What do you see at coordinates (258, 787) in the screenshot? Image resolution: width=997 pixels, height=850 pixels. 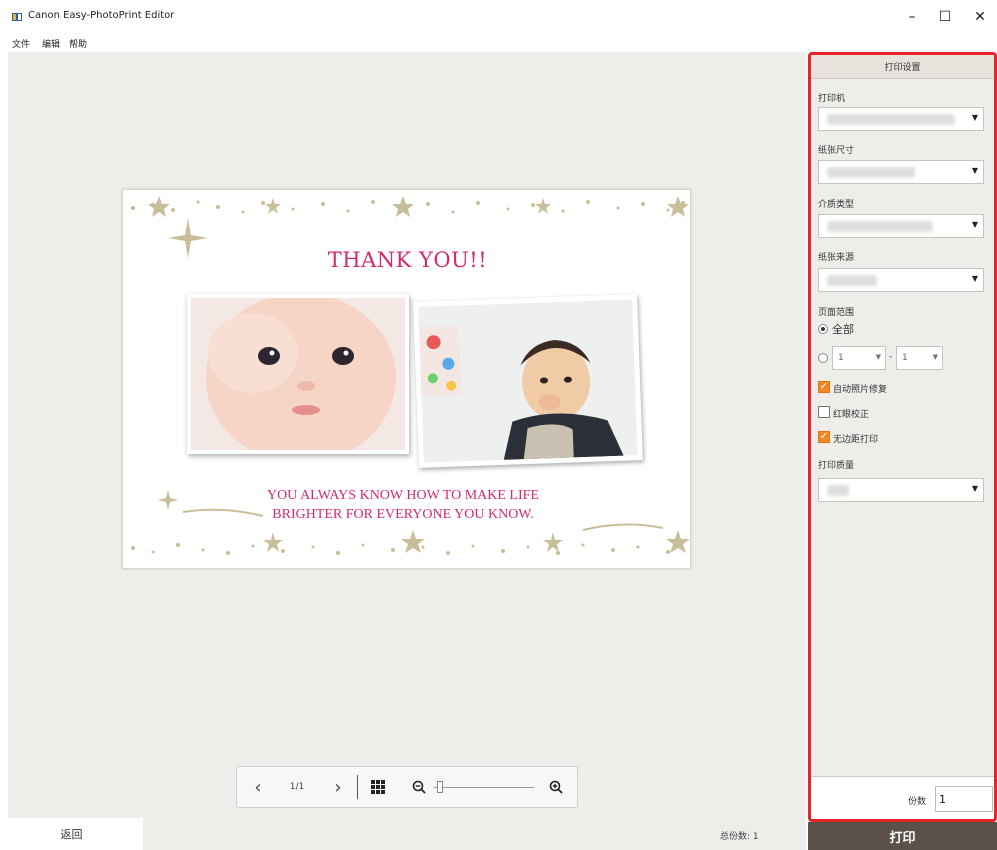 I see `prev-page-icon: ‹` at bounding box center [258, 787].